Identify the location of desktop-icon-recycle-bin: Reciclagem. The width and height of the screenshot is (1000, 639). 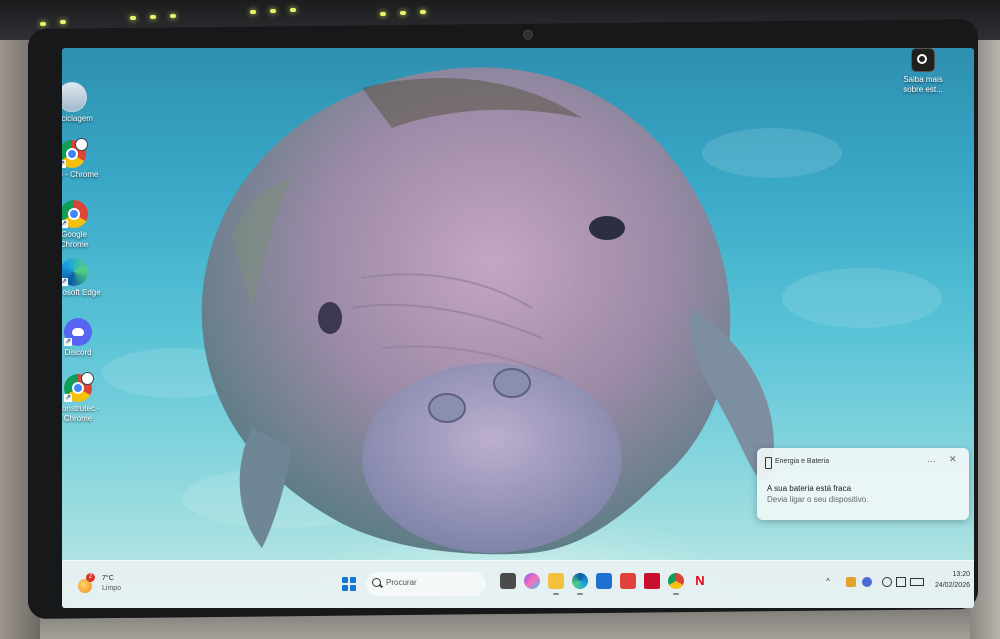
(81, 103).